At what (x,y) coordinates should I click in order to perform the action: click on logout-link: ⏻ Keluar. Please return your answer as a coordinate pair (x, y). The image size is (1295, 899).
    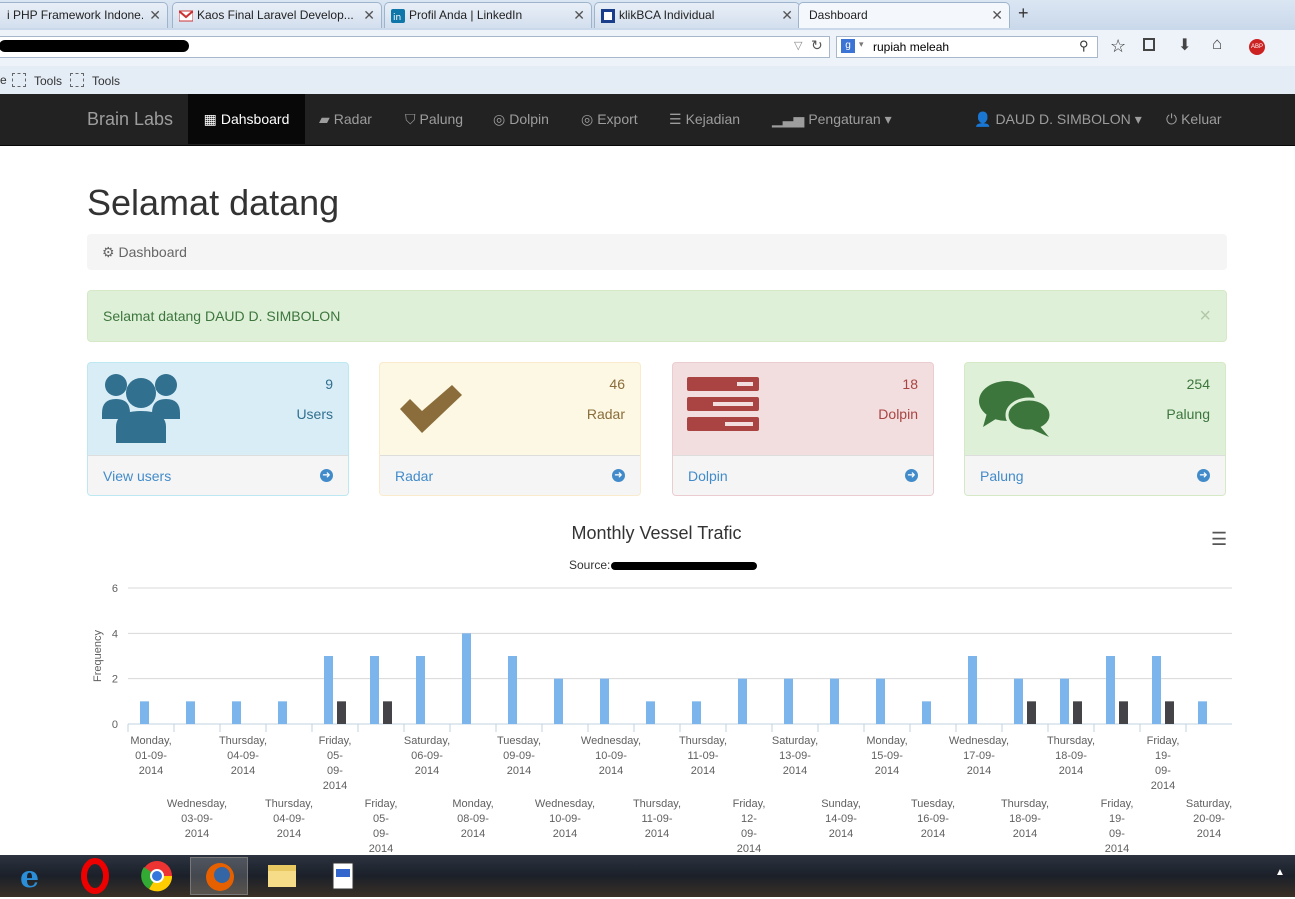
    Looking at the image, I should click on (1194, 119).